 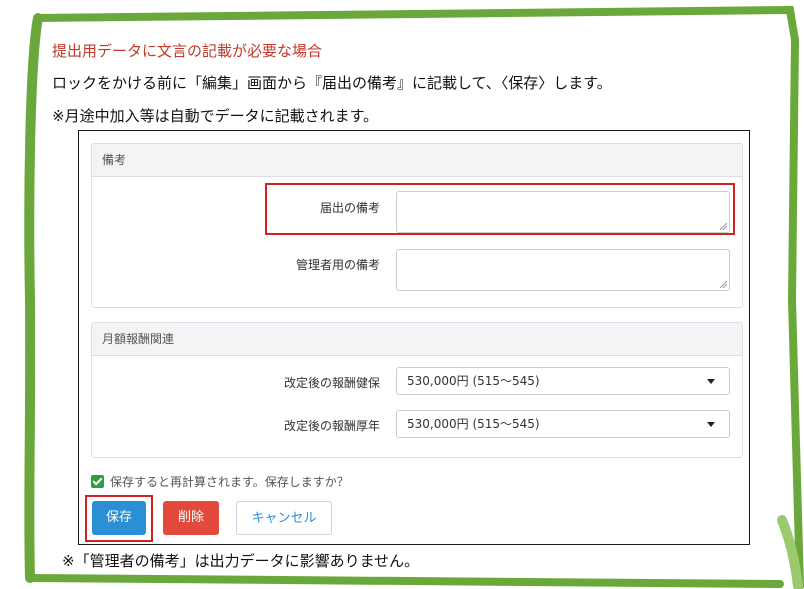 I want to click on recalc-confirm-checkbox, so click(x=97, y=481).